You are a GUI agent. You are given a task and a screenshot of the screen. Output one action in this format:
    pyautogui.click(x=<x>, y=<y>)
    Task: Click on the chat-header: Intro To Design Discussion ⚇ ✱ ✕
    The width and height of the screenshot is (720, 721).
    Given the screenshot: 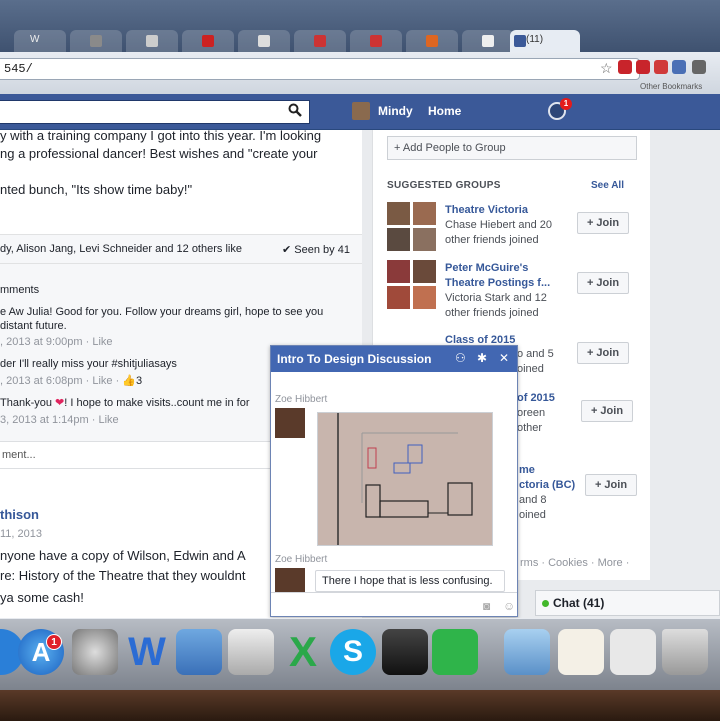 What is the action you would take?
    pyautogui.click(x=394, y=359)
    